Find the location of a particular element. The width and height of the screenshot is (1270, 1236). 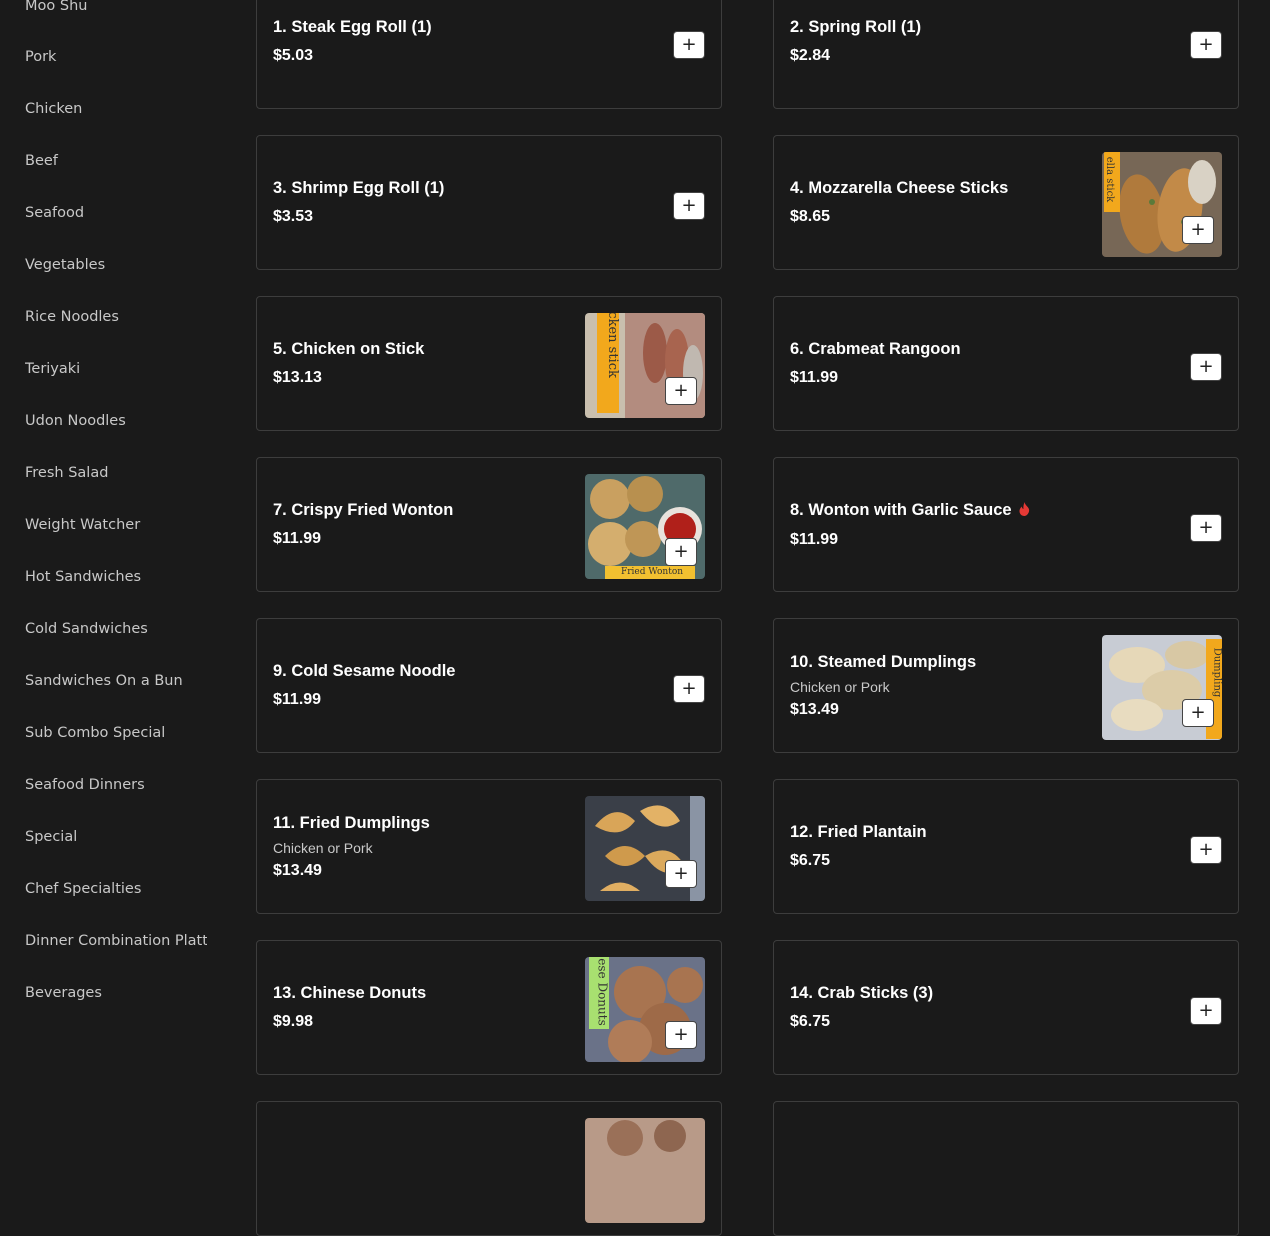

item-price: $2.84 is located at coordinates (810, 55).